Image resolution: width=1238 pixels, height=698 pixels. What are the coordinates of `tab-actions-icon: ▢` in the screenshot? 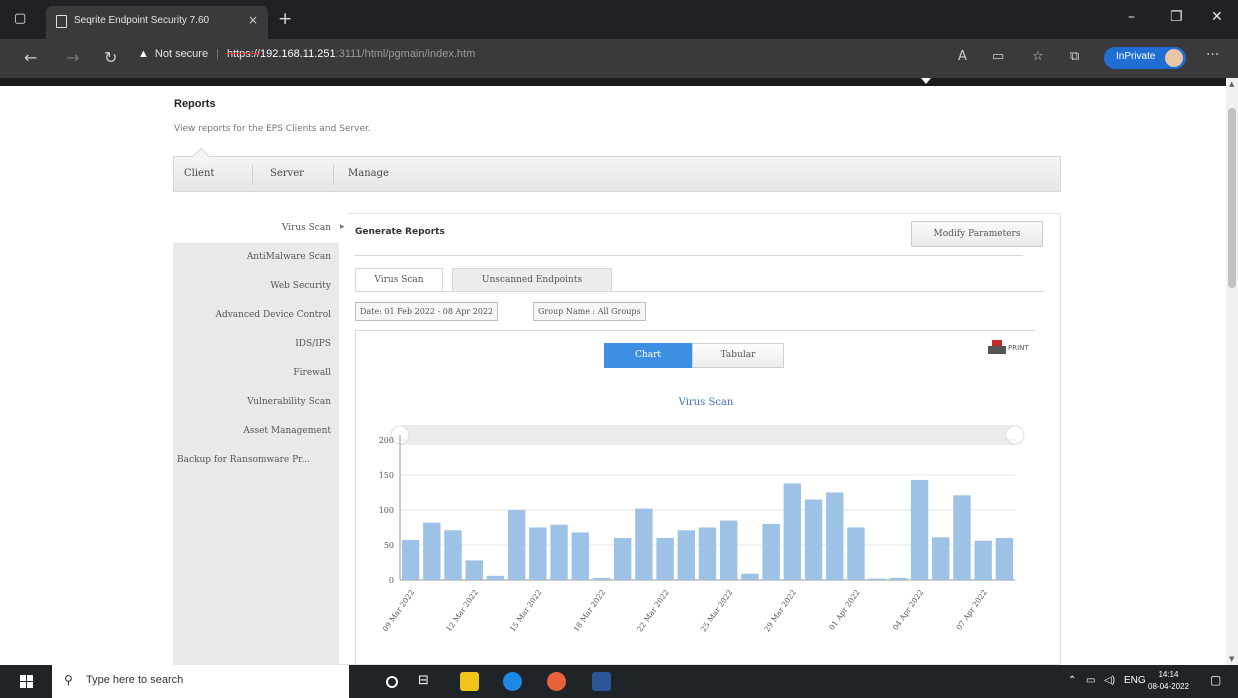 It's located at (20, 19).